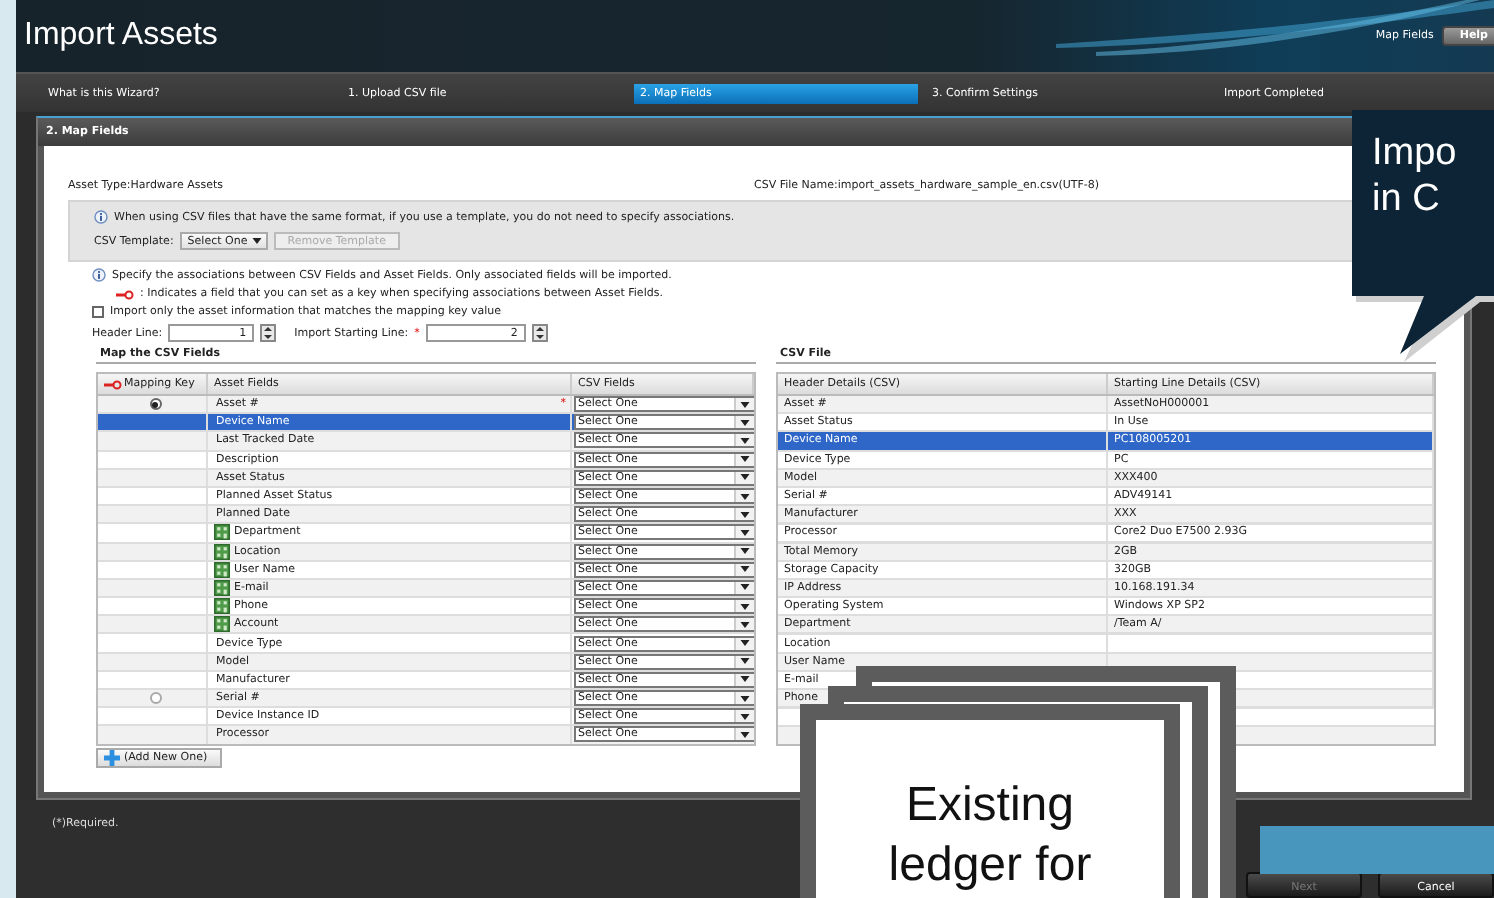 Image resolution: width=1494 pixels, height=898 pixels. Describe the element at coordinates (112, 758) in the screenshot. I see `plus-icon` at that location.